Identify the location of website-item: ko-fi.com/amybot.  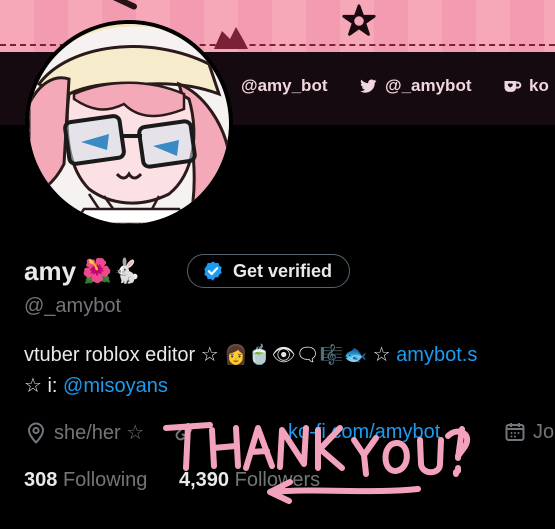
(306, 432).